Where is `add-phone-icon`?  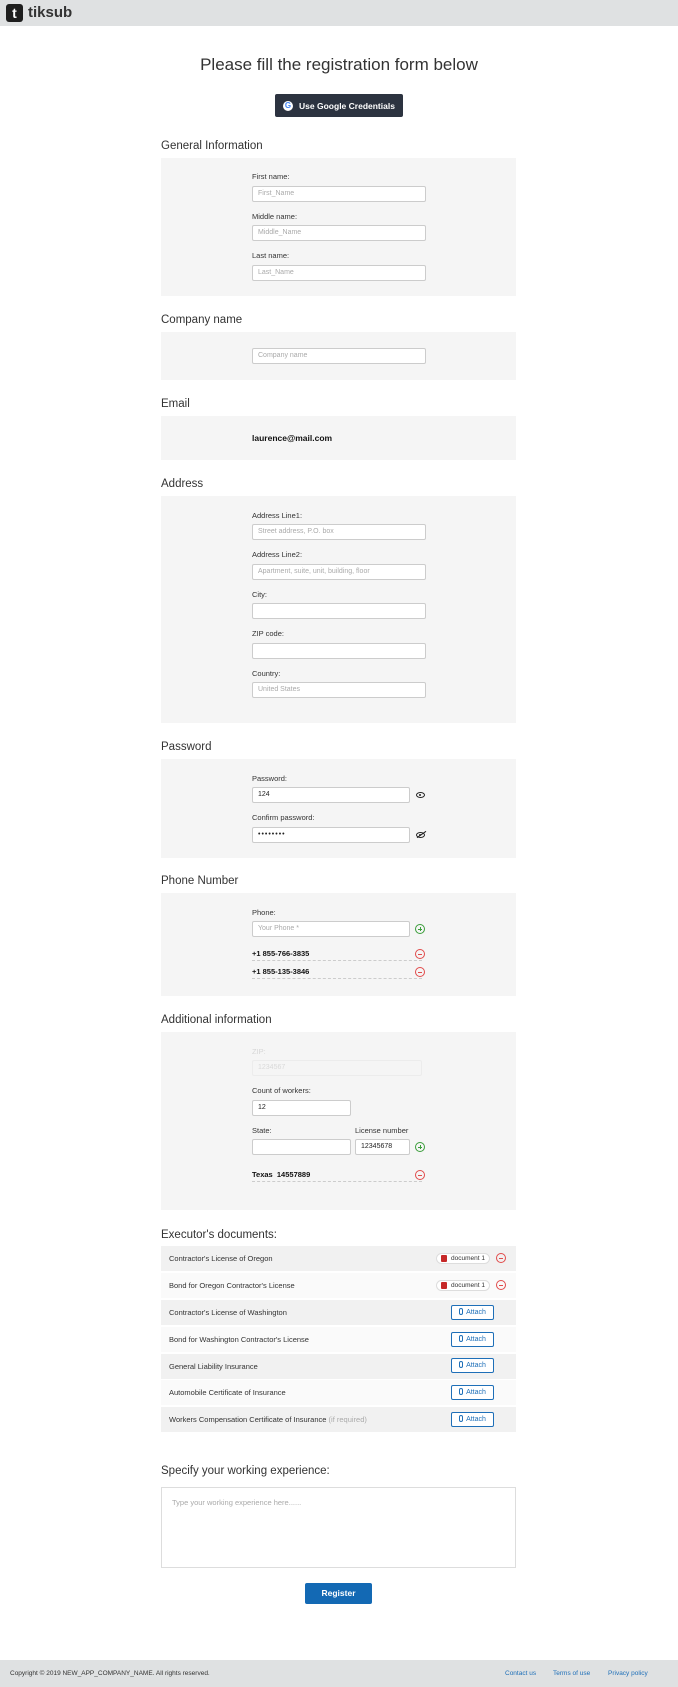
add-phone-icon is located at coordinates (420, 929).